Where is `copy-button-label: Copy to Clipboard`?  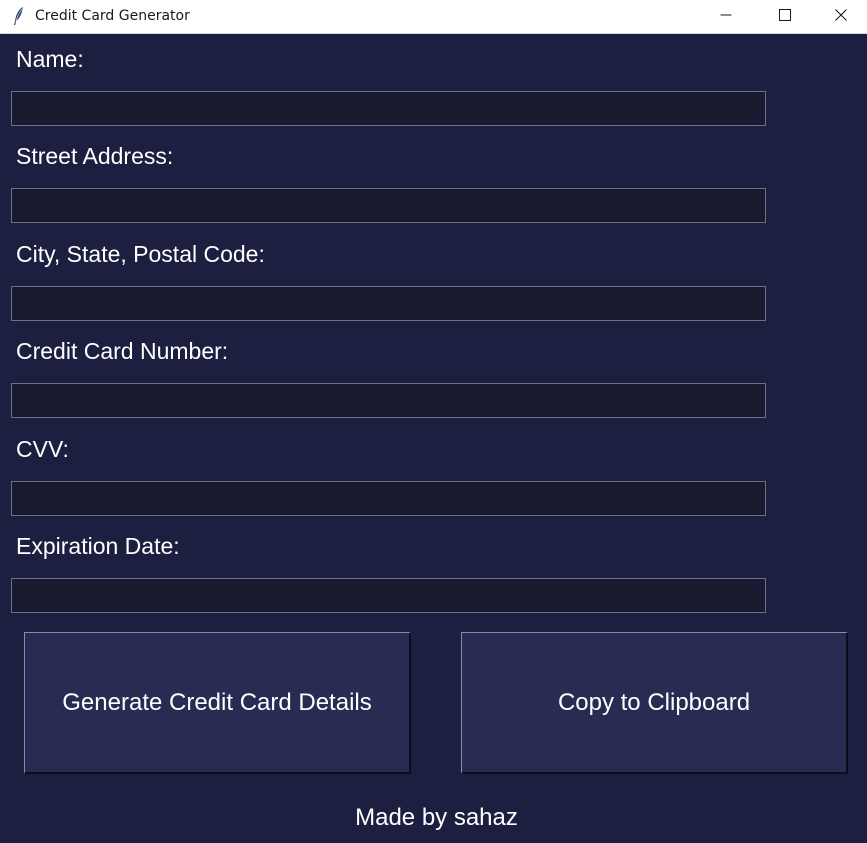
copy-button-label: Copy to Clipboard is located at coordinates (654, 702).